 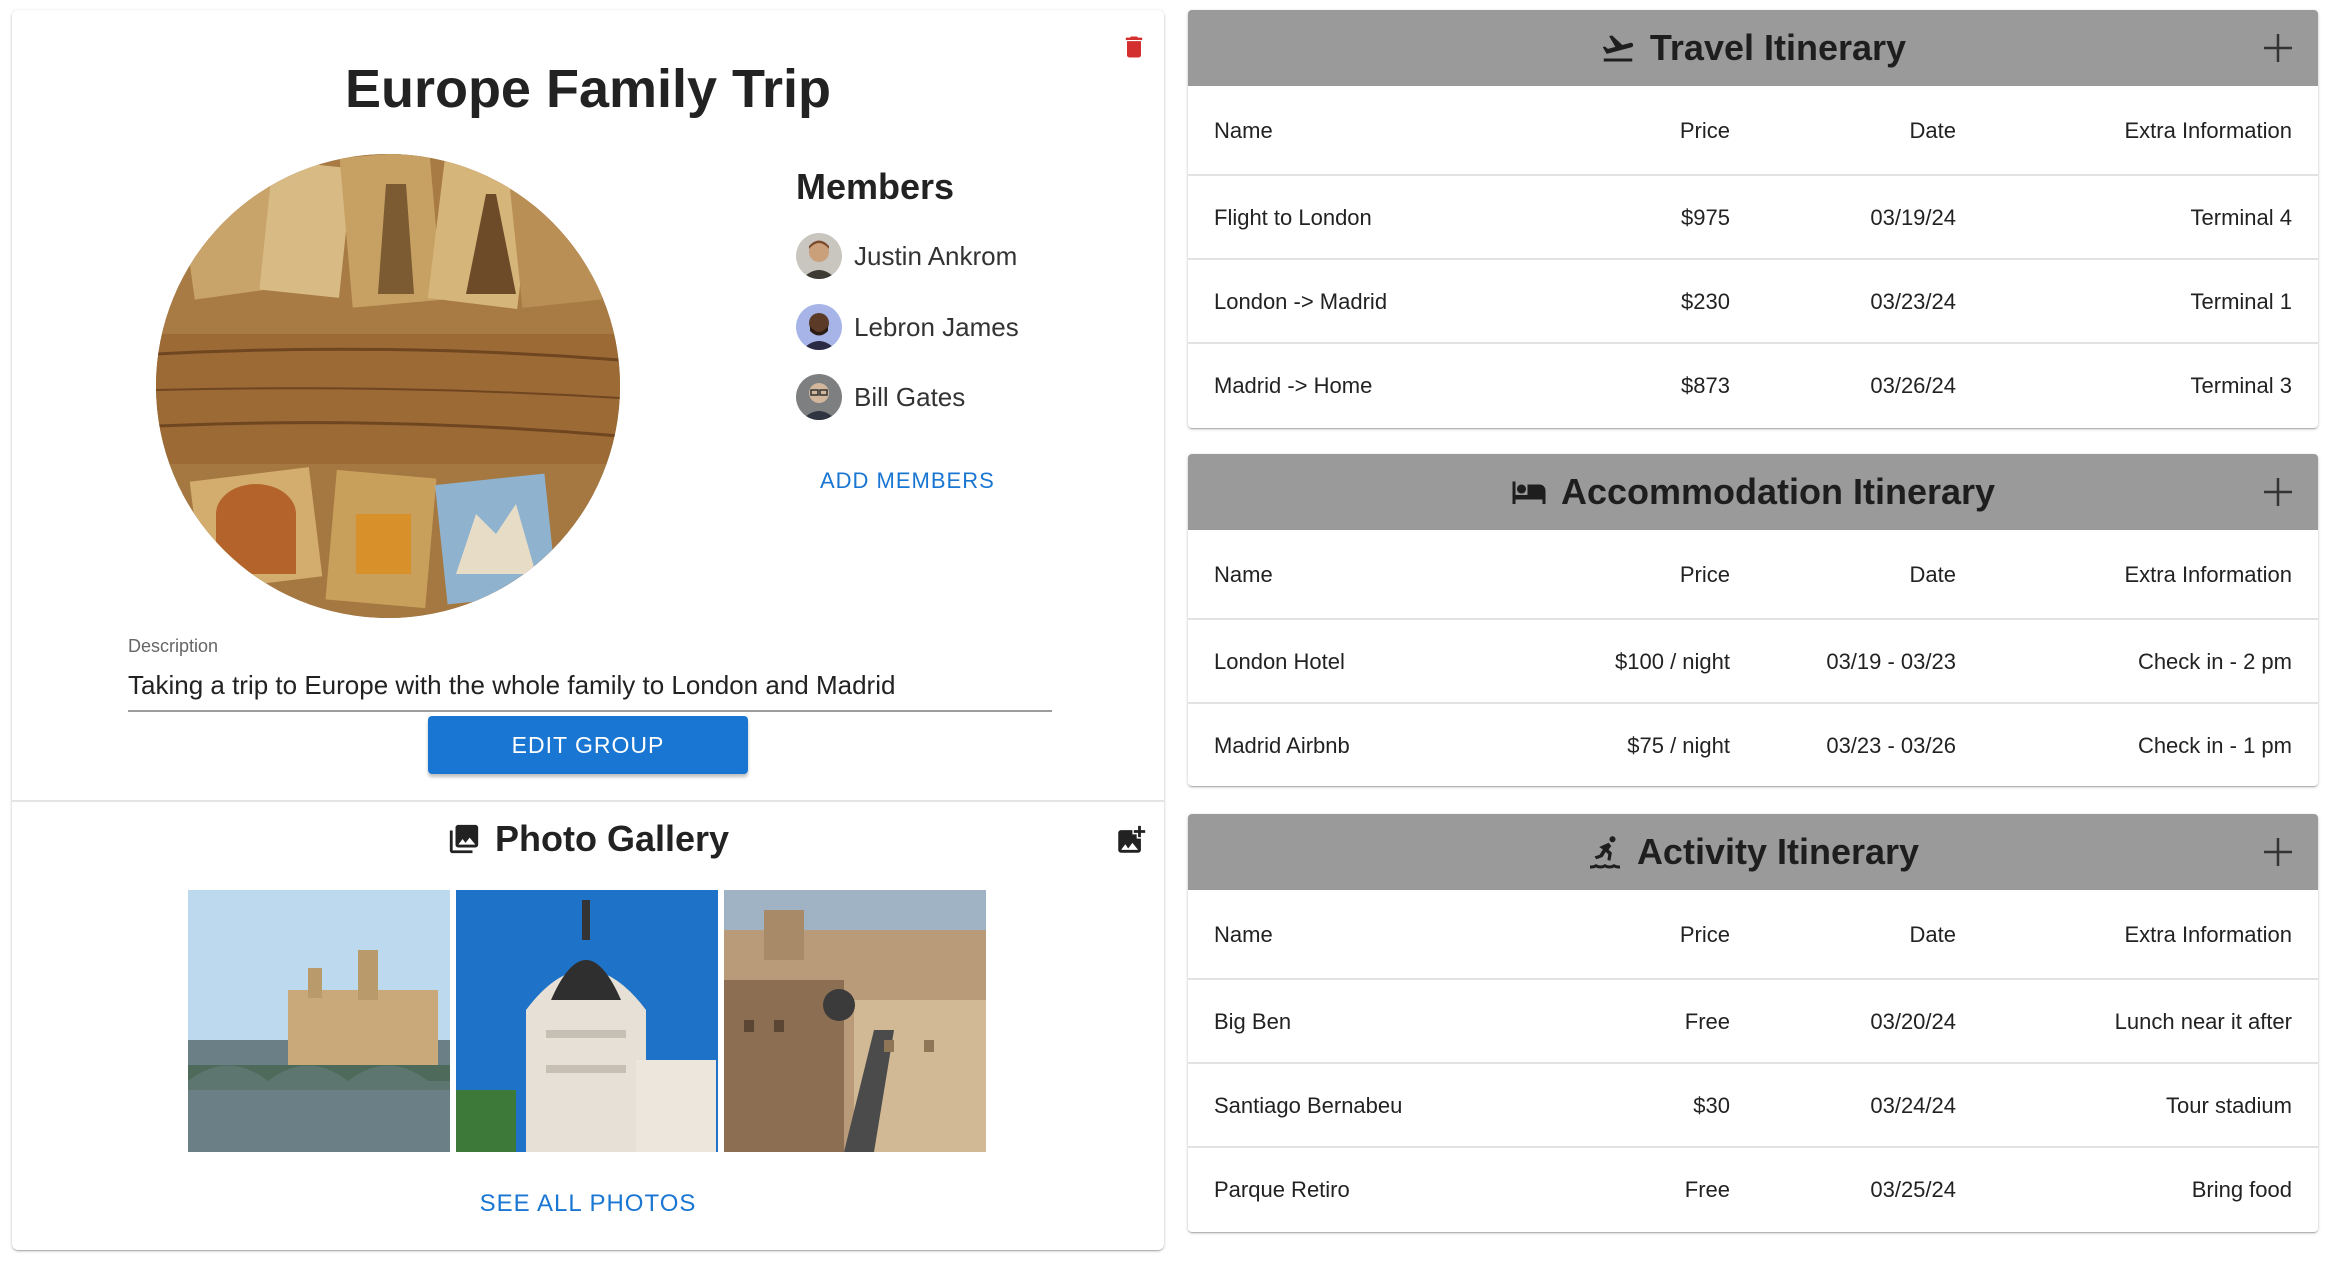 What do you see at coordinates (1672, 661) in the screenshot?
I see `cell-price: $100 / night` at bounding box center [1672, 661].